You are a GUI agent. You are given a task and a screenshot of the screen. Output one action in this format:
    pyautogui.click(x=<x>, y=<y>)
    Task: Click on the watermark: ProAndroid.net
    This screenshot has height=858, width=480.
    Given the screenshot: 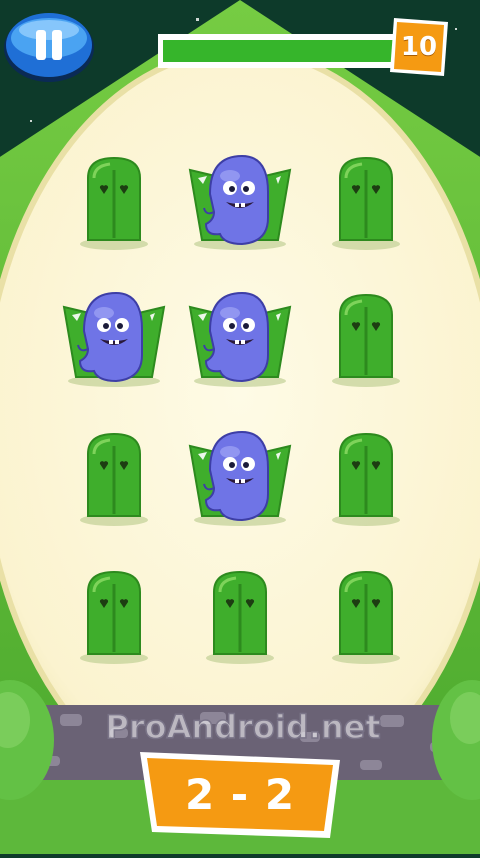 What is the action you would take?
    pyautogui.click(x=243, y=727)
    